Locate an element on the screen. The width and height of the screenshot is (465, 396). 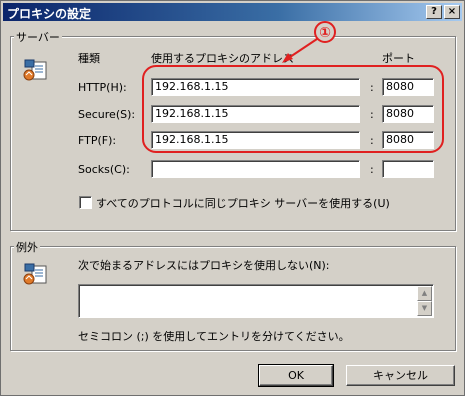
cancel-button: キャンセル is located at coordinates (400, 375).